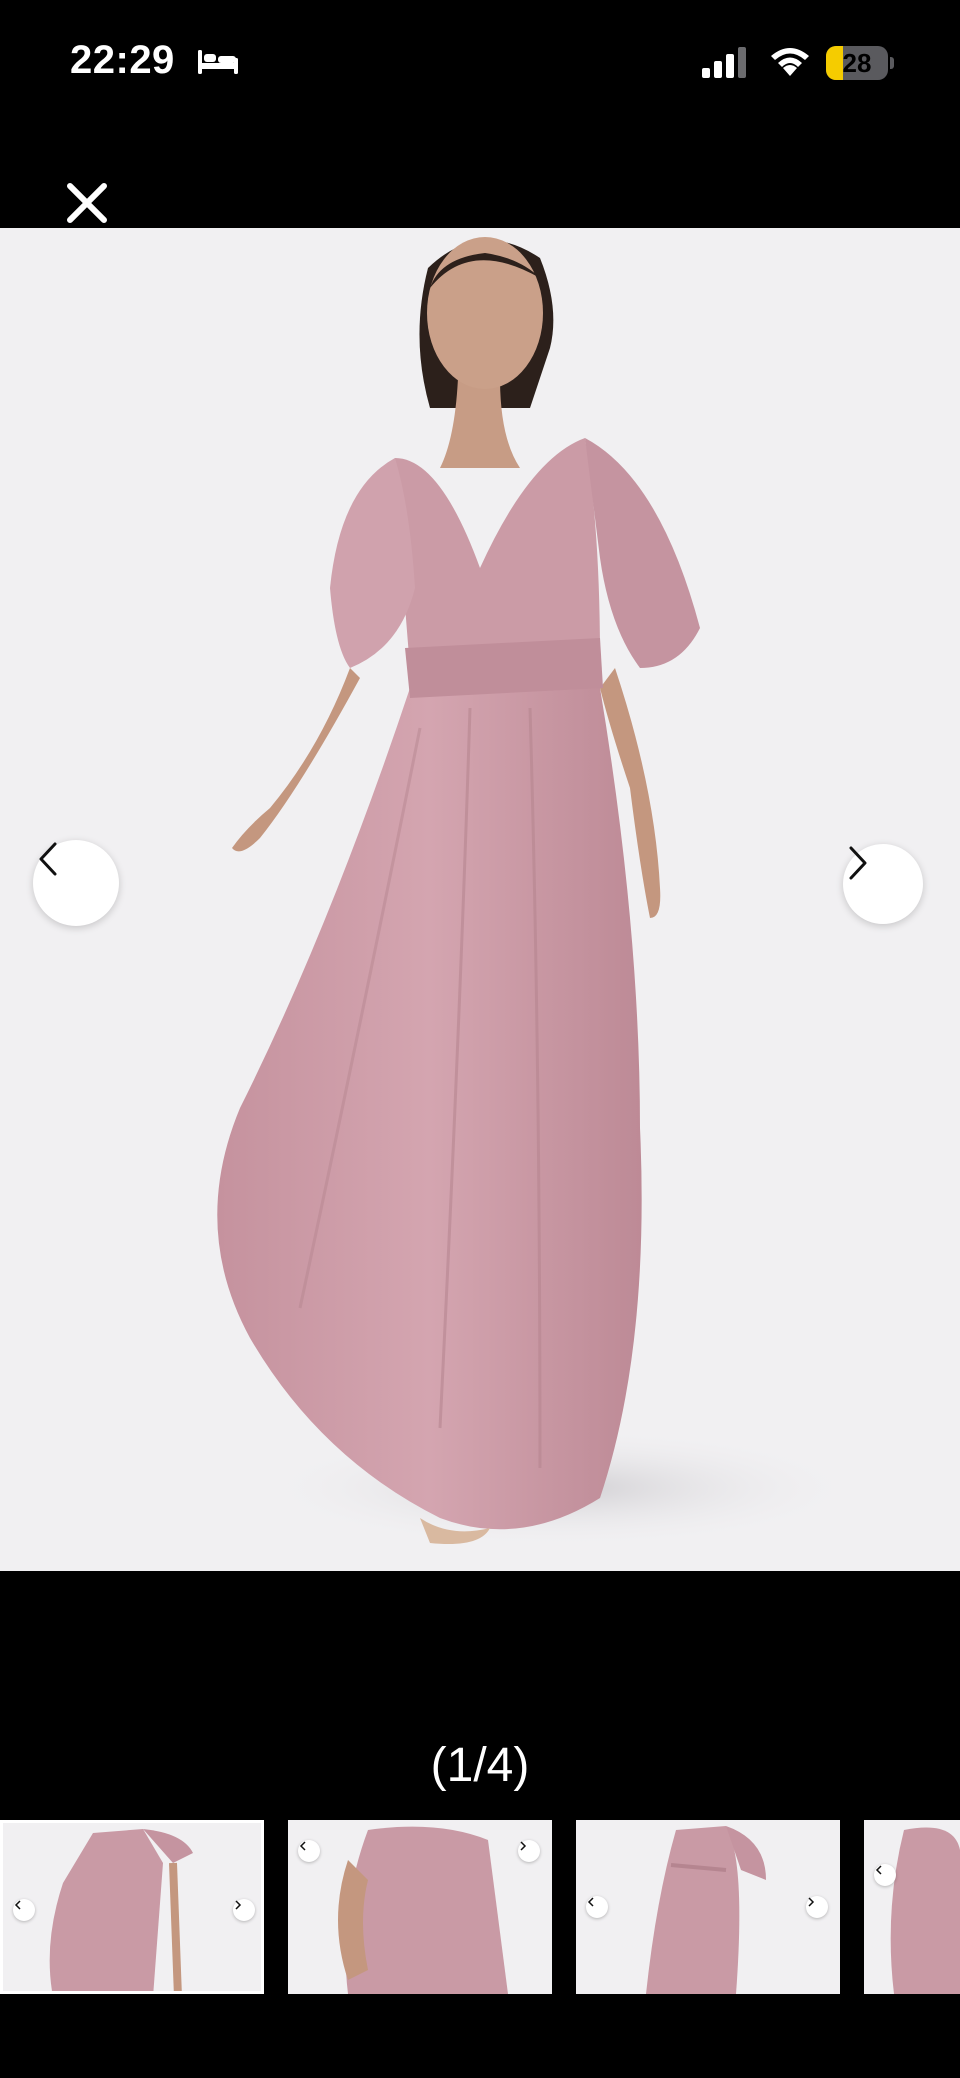 The height and width of the screenshot is (2078, 960). Describe the element at coordinates (790, 63) in the screenshot. I see `wifi-icon` at that location.